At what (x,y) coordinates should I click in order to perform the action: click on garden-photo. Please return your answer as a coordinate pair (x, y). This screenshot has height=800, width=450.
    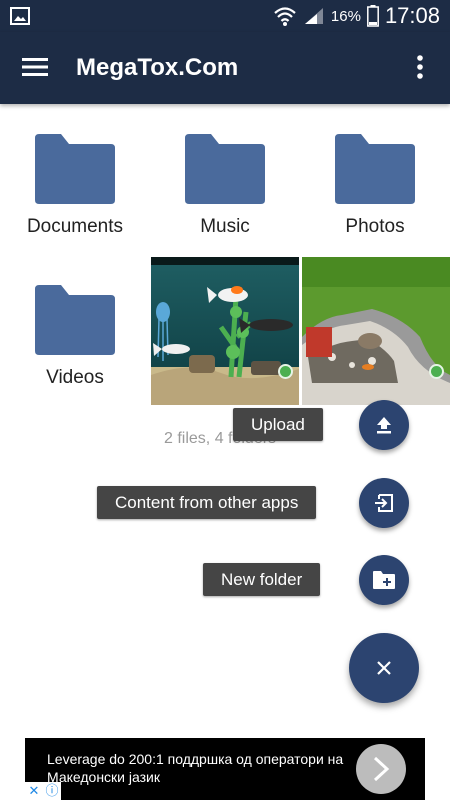
    Looking at the image, I should click on (376, 331).